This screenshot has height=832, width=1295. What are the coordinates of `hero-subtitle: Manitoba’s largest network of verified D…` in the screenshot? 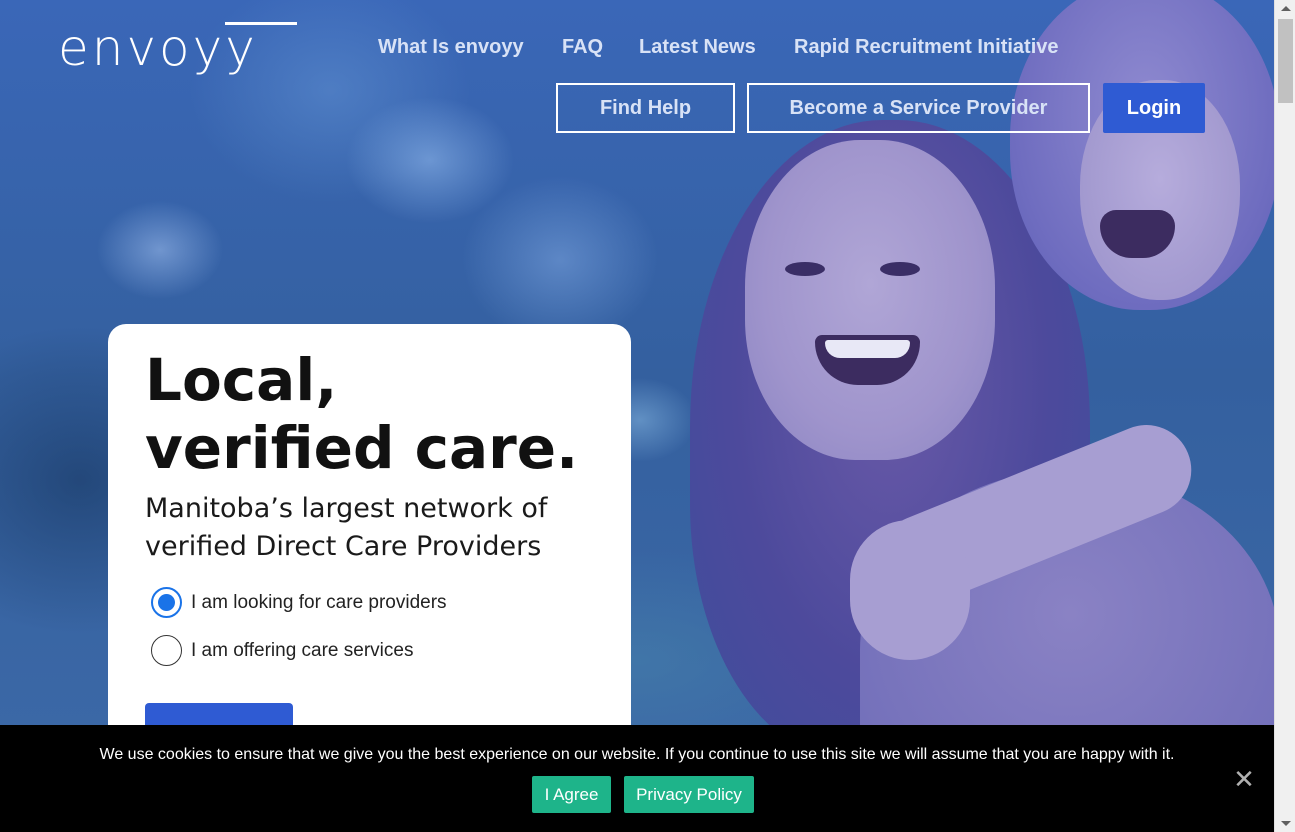 It's located at (346, 527).